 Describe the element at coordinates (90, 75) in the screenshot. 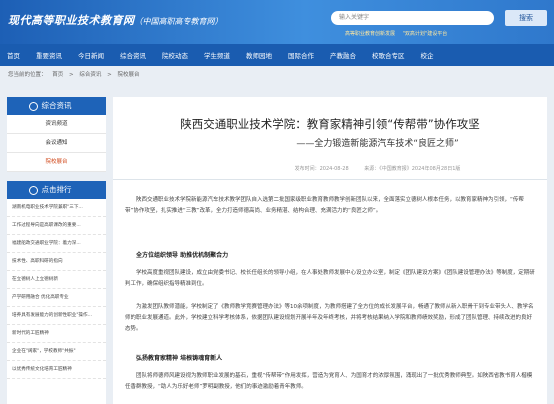

I see `breadcrumb-general: 综合资讯` at that location.